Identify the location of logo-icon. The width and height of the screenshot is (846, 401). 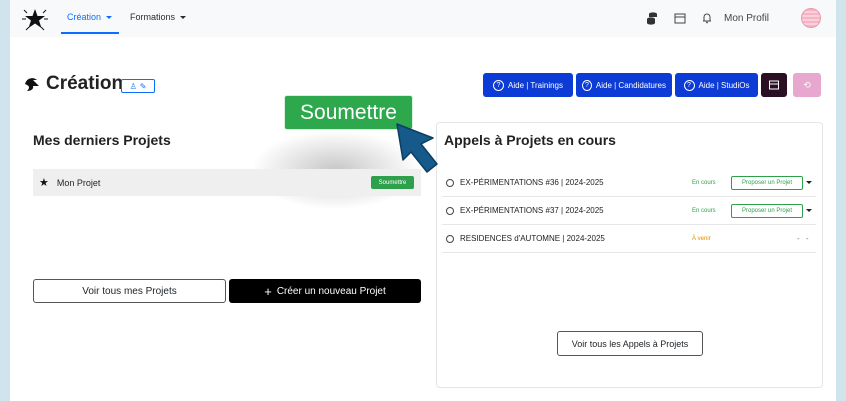
(35, 19).